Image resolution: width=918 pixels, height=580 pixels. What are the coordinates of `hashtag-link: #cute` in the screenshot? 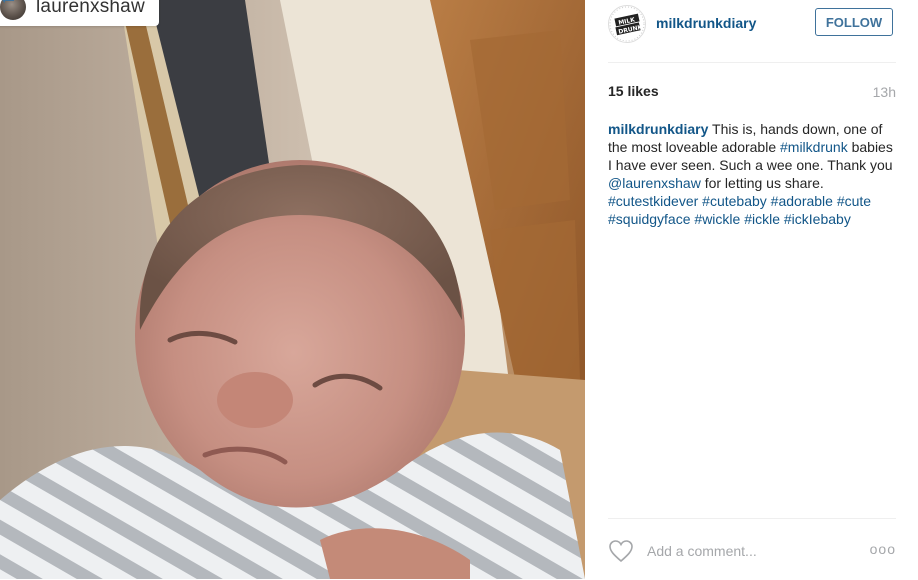 It's located at (854, 201).